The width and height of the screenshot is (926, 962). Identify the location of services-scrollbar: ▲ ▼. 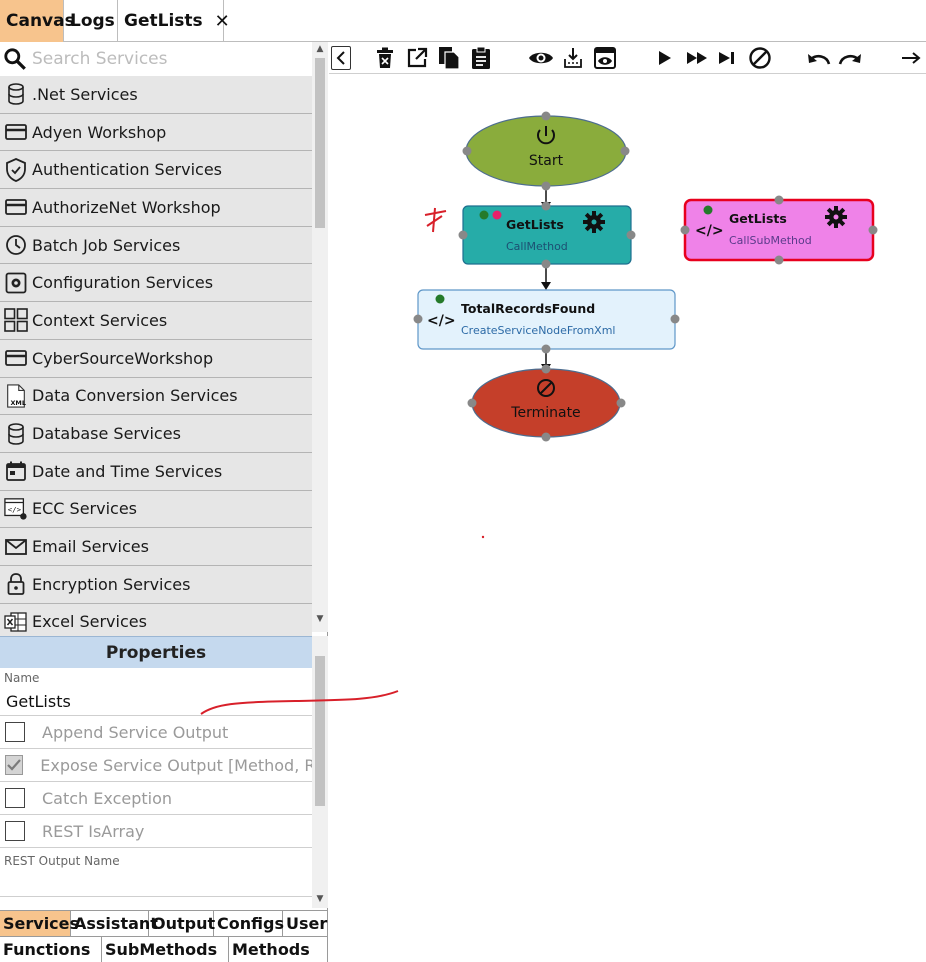
(320, 337).